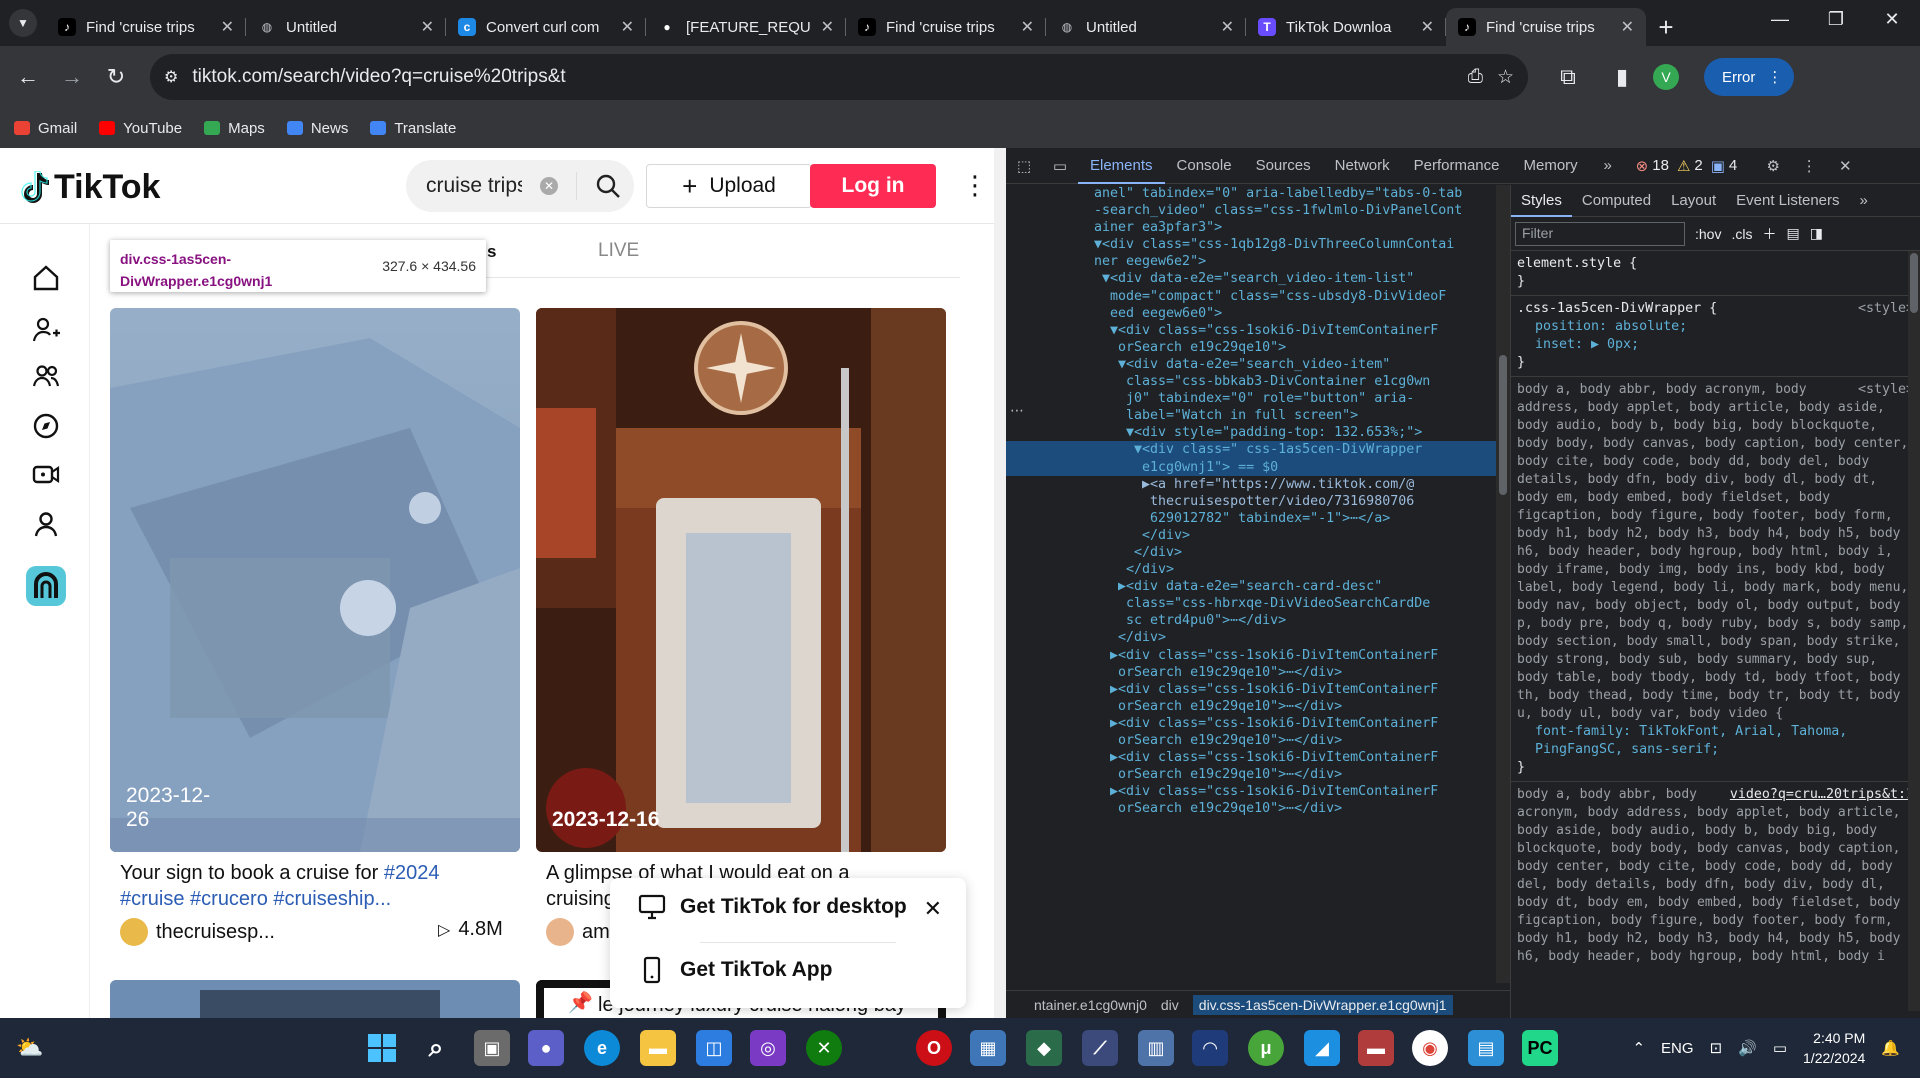 This screenshot has height=1078, width=1920. What do you see at coordinates (1864, 201) in the screenshot?
I see `more-style-tabs-icon: »` at bounding box center [1864, 201].